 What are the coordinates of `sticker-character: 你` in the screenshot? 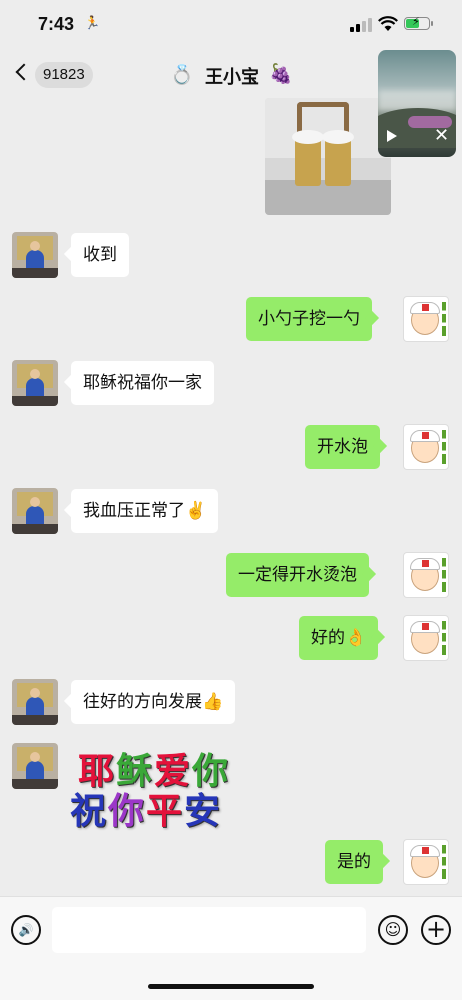 It's located at (127, 811).